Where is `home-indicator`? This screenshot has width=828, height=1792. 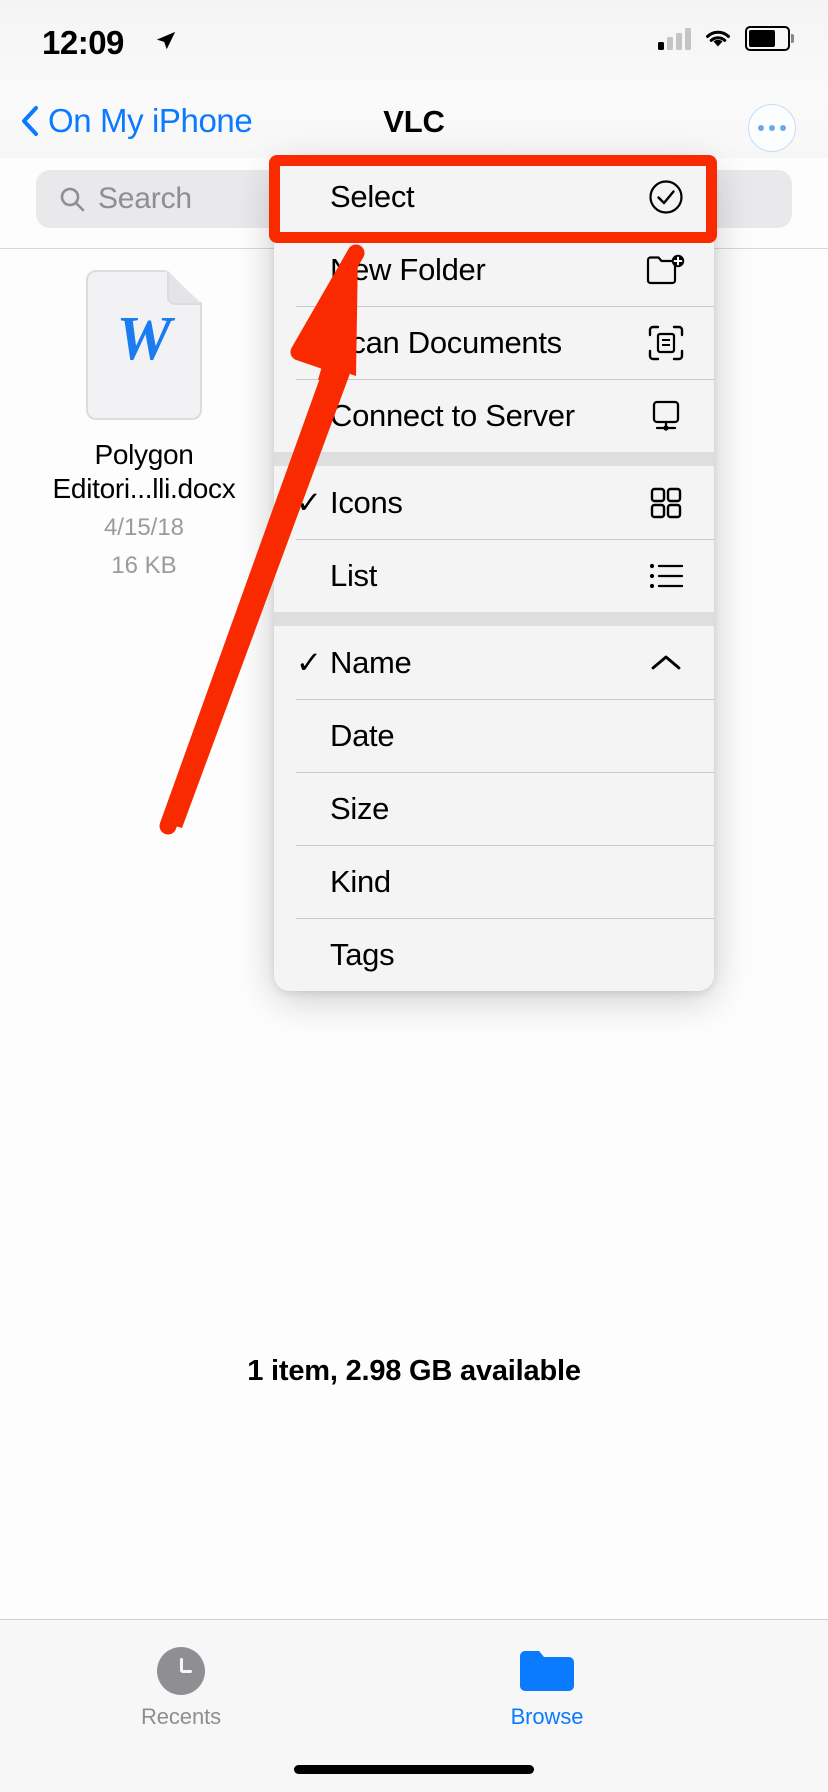
home-indicator is located at coordinates (414, 1769).